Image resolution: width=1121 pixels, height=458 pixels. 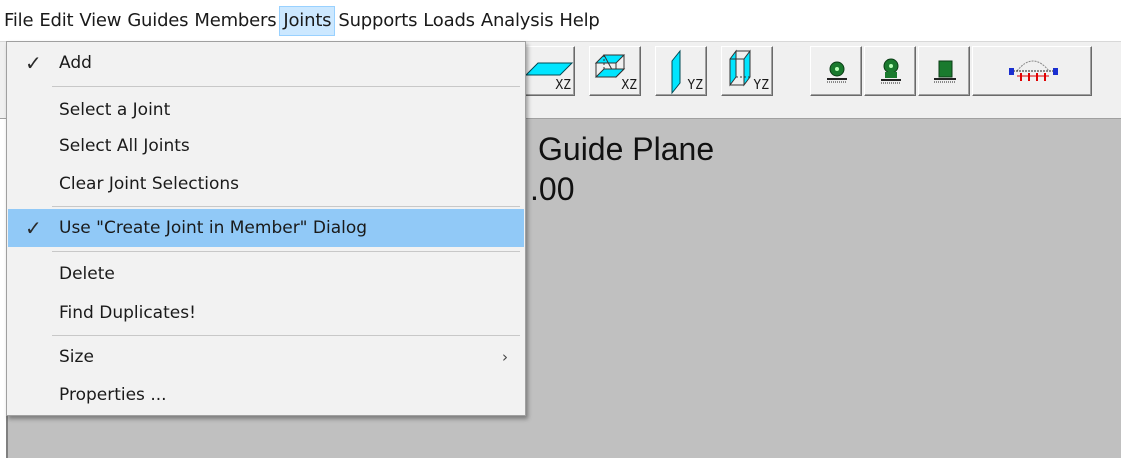 I want to click on distributed-load-button, so click(x=1032, y=71).